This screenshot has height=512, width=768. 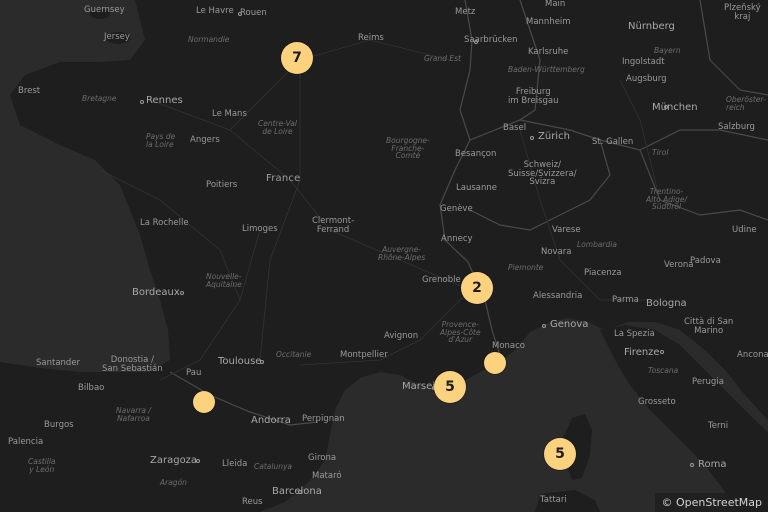 I want to click on cluster-marker-paris: 7, so click(x=297, y=58).